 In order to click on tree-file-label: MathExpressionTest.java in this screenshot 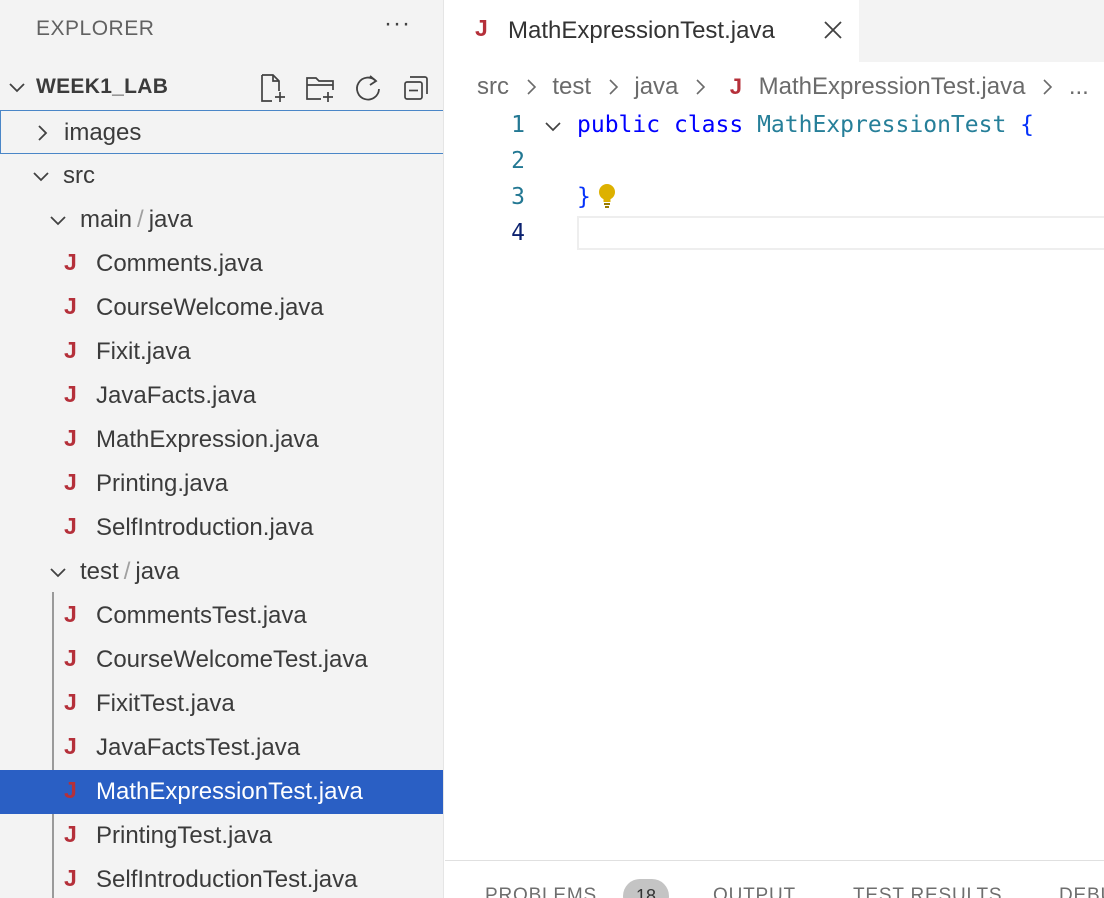, I will do `click(229, 791)`.